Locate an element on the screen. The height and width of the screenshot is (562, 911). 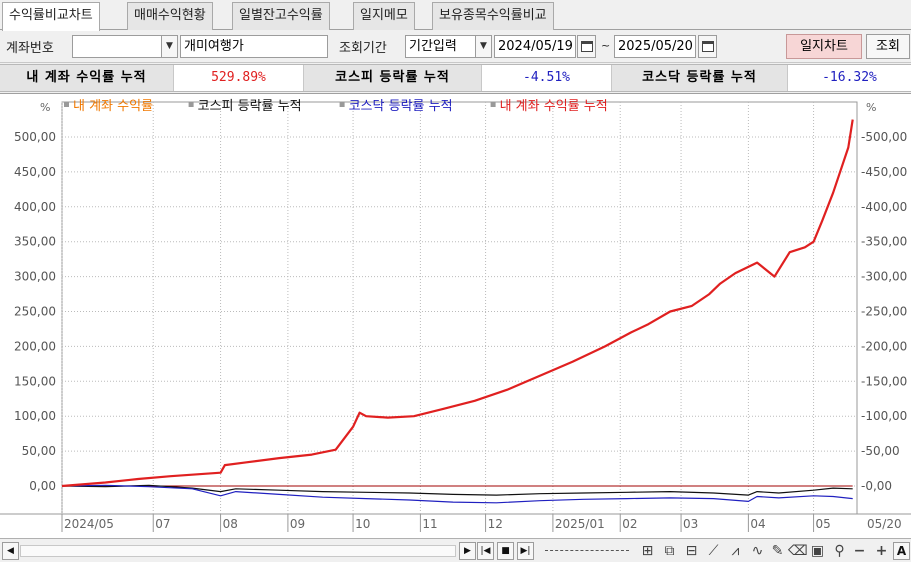
kospi-value: -4.51% is located at coordinates (547, 78).